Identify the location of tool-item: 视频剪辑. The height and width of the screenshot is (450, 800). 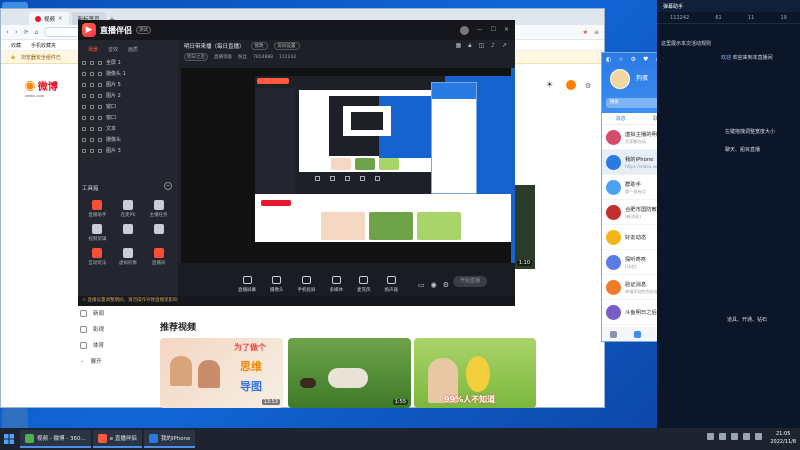
(97, 233).